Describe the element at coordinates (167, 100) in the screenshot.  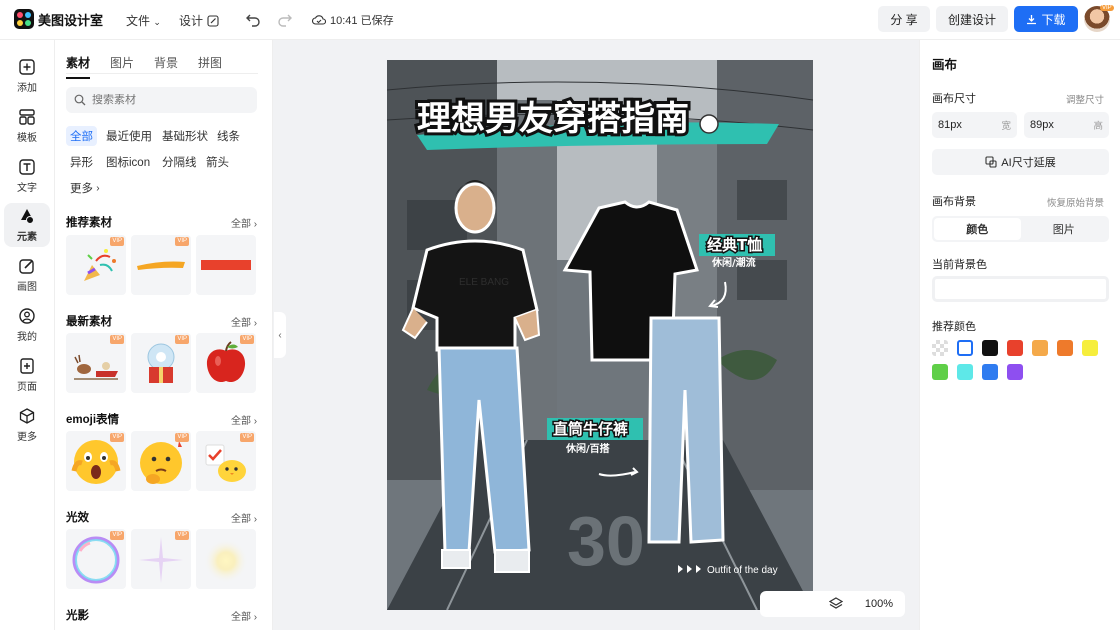
I see `search-input` at that location.